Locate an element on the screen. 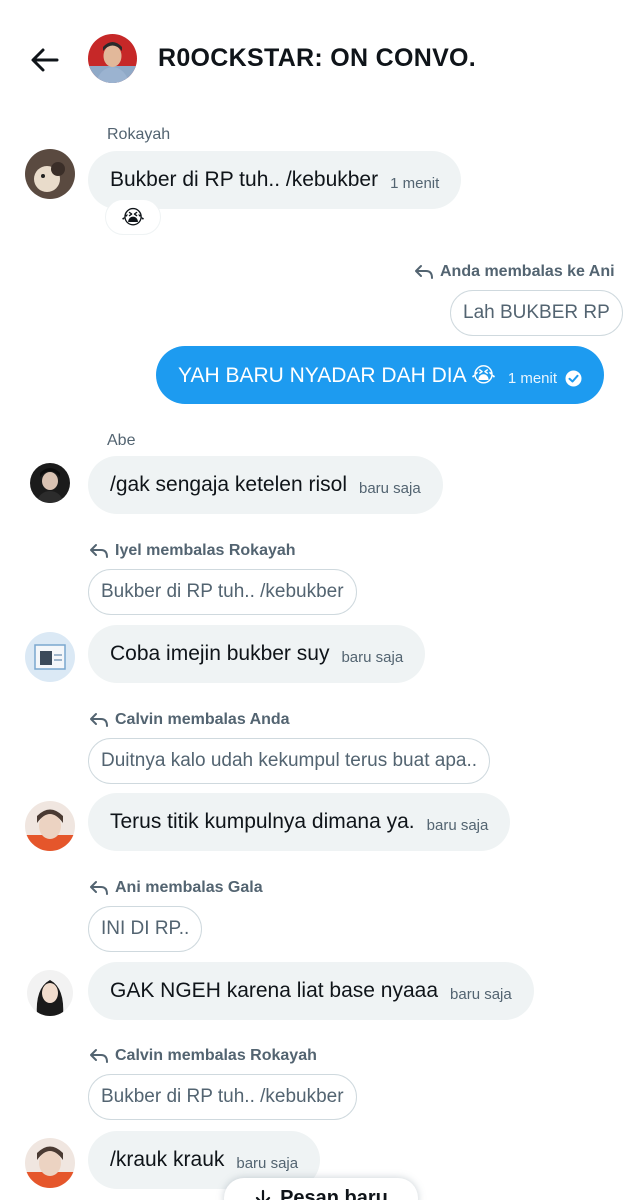  reply-indicator: Calvin membalas Anda is located at coordinates (189, 720).